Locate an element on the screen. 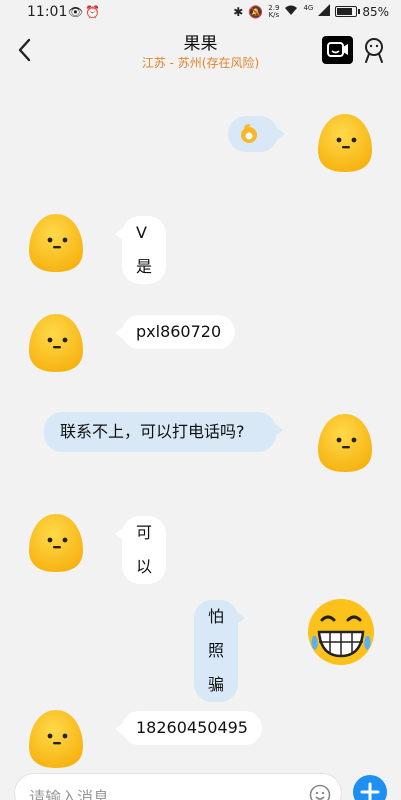  emoji-icon is located at coordinates (320, 792).